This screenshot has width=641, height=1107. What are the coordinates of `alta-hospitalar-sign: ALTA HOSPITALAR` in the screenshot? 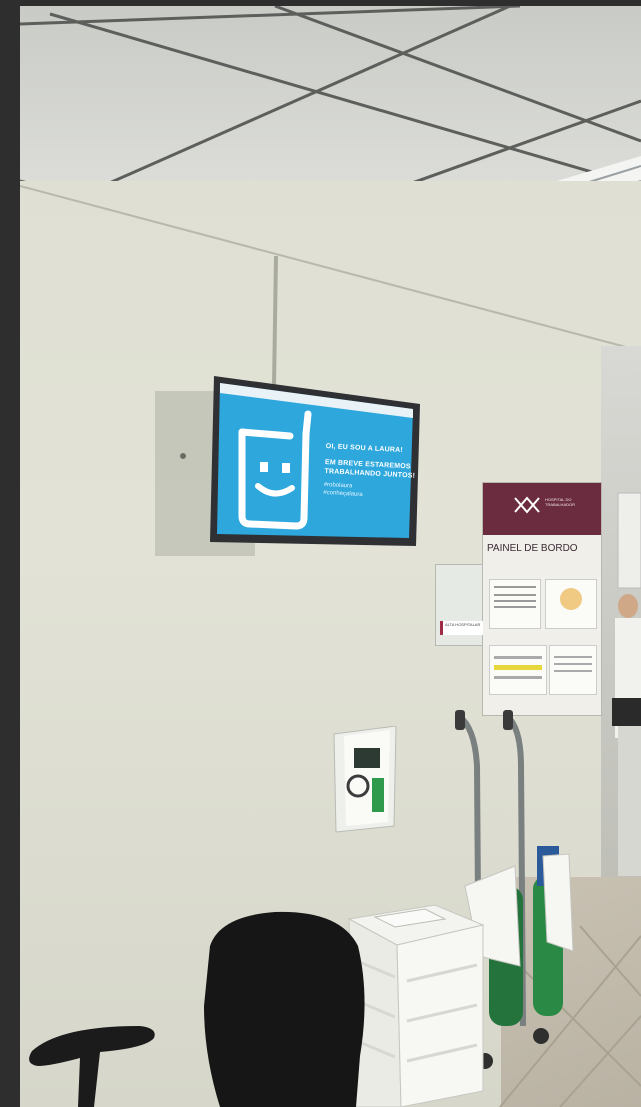 It's located at (461, 628).